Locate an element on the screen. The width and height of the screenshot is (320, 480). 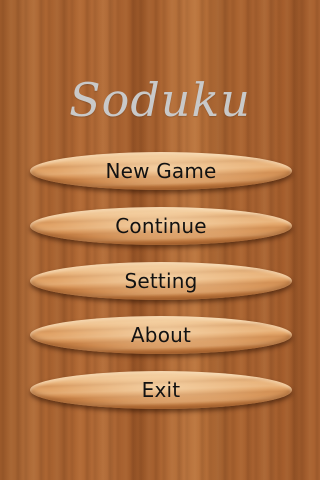
exit-label: Exit is located at coordinates (161, 390).